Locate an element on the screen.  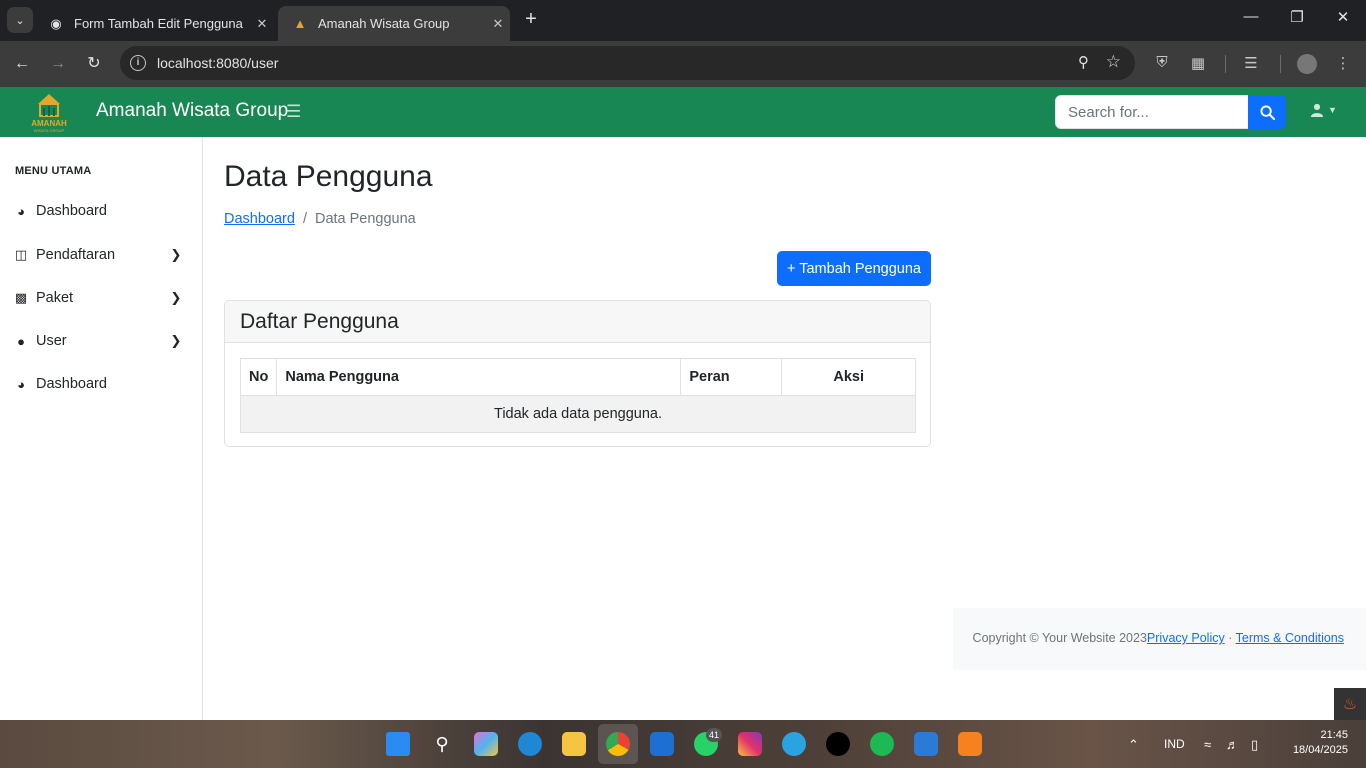
file-explorer-icon is located at coordinates (574, 744).